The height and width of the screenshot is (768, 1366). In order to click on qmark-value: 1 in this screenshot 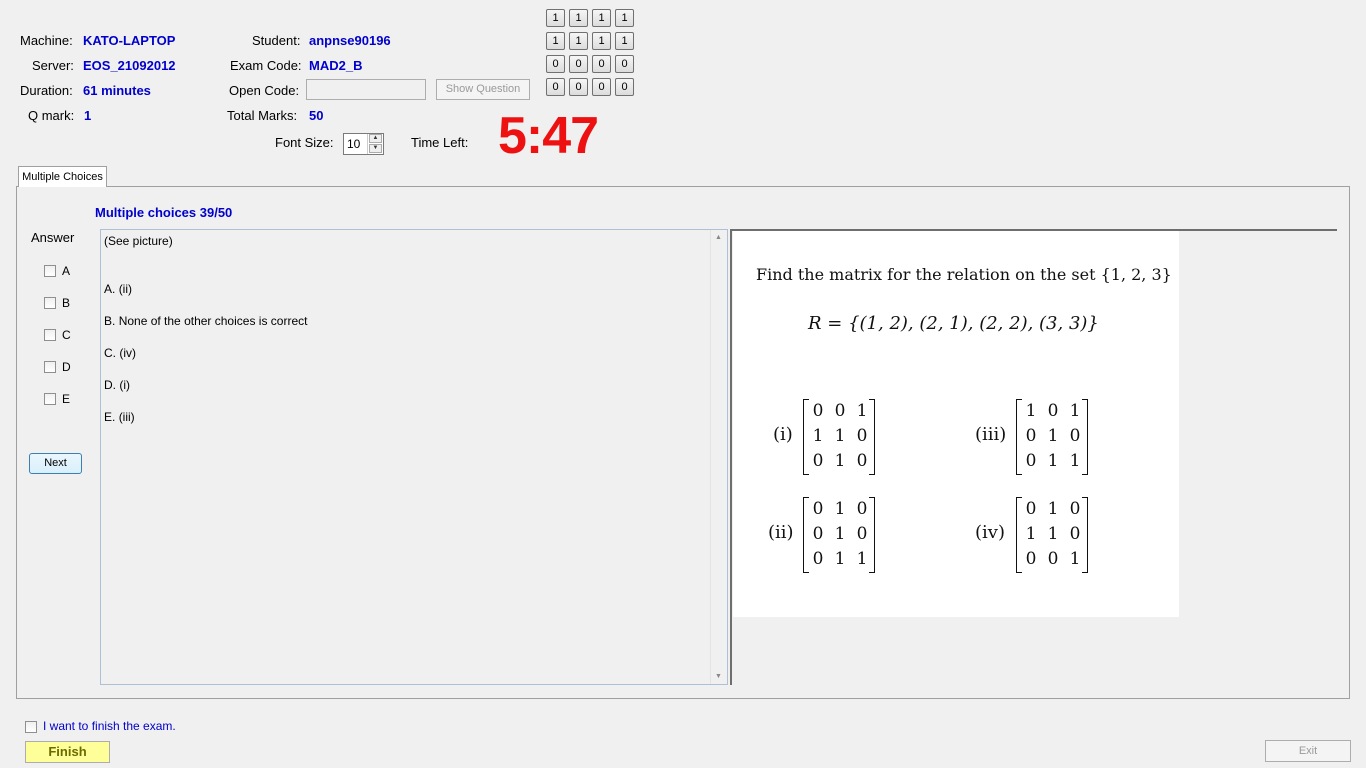, I will do `click(88, 115)`.